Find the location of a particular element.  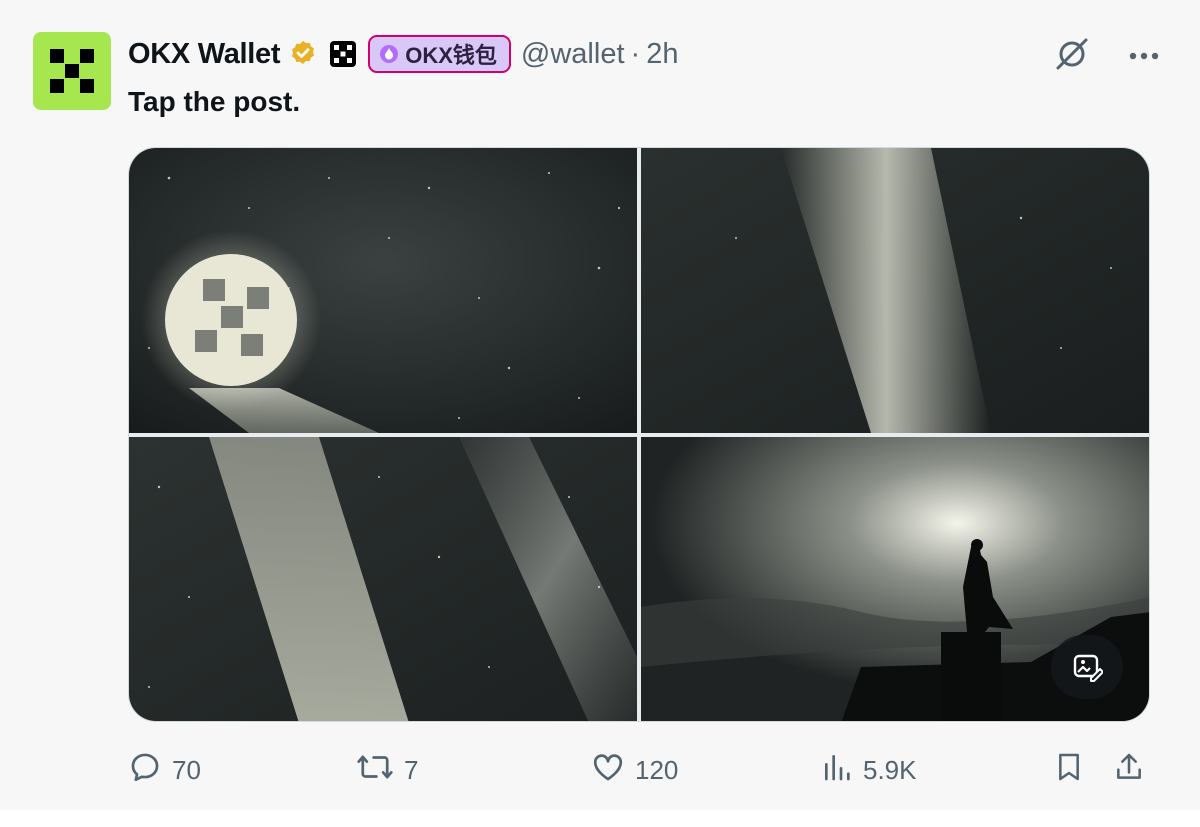

repost-button: 7 is located at coordinates (387, 770).